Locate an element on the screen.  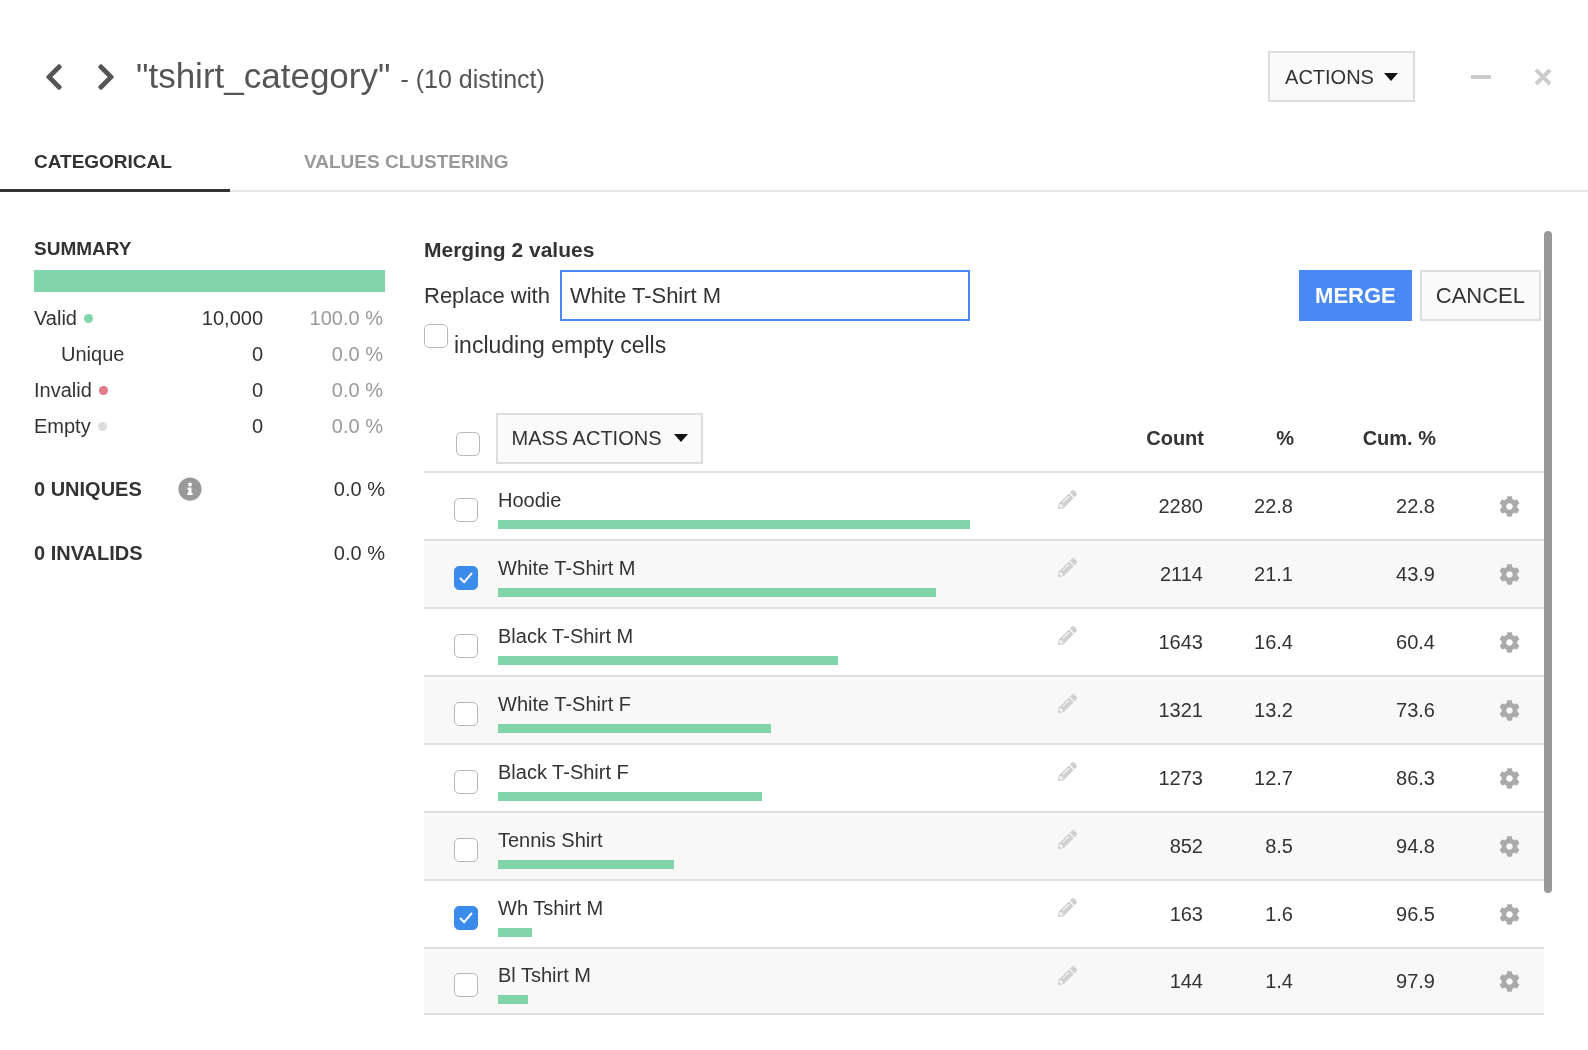
value-label: White T-Shirt F is located at coordinates (564, 703).